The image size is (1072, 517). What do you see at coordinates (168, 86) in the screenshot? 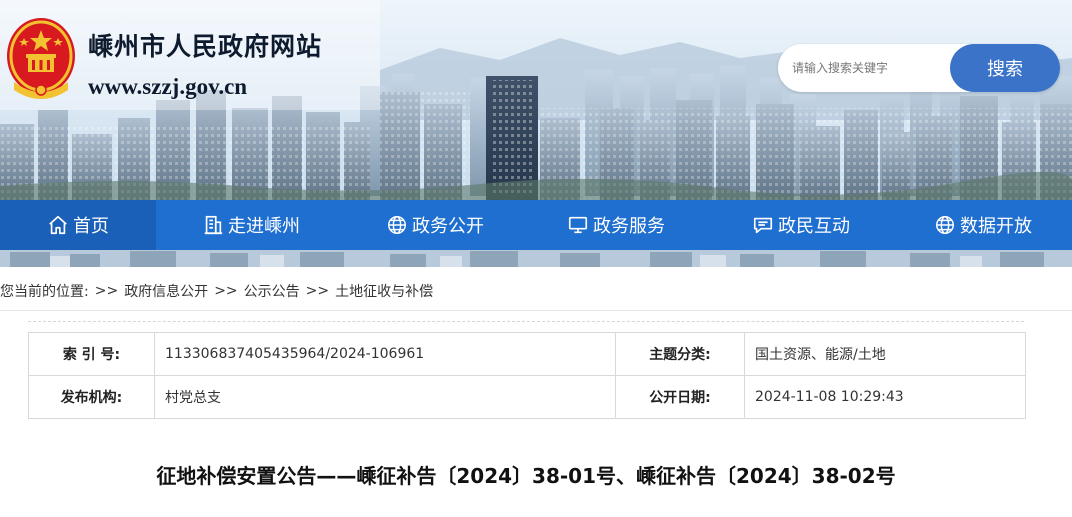
I see `site-domain: www.szzj.gov.cn` at bounding box center [168, 86].